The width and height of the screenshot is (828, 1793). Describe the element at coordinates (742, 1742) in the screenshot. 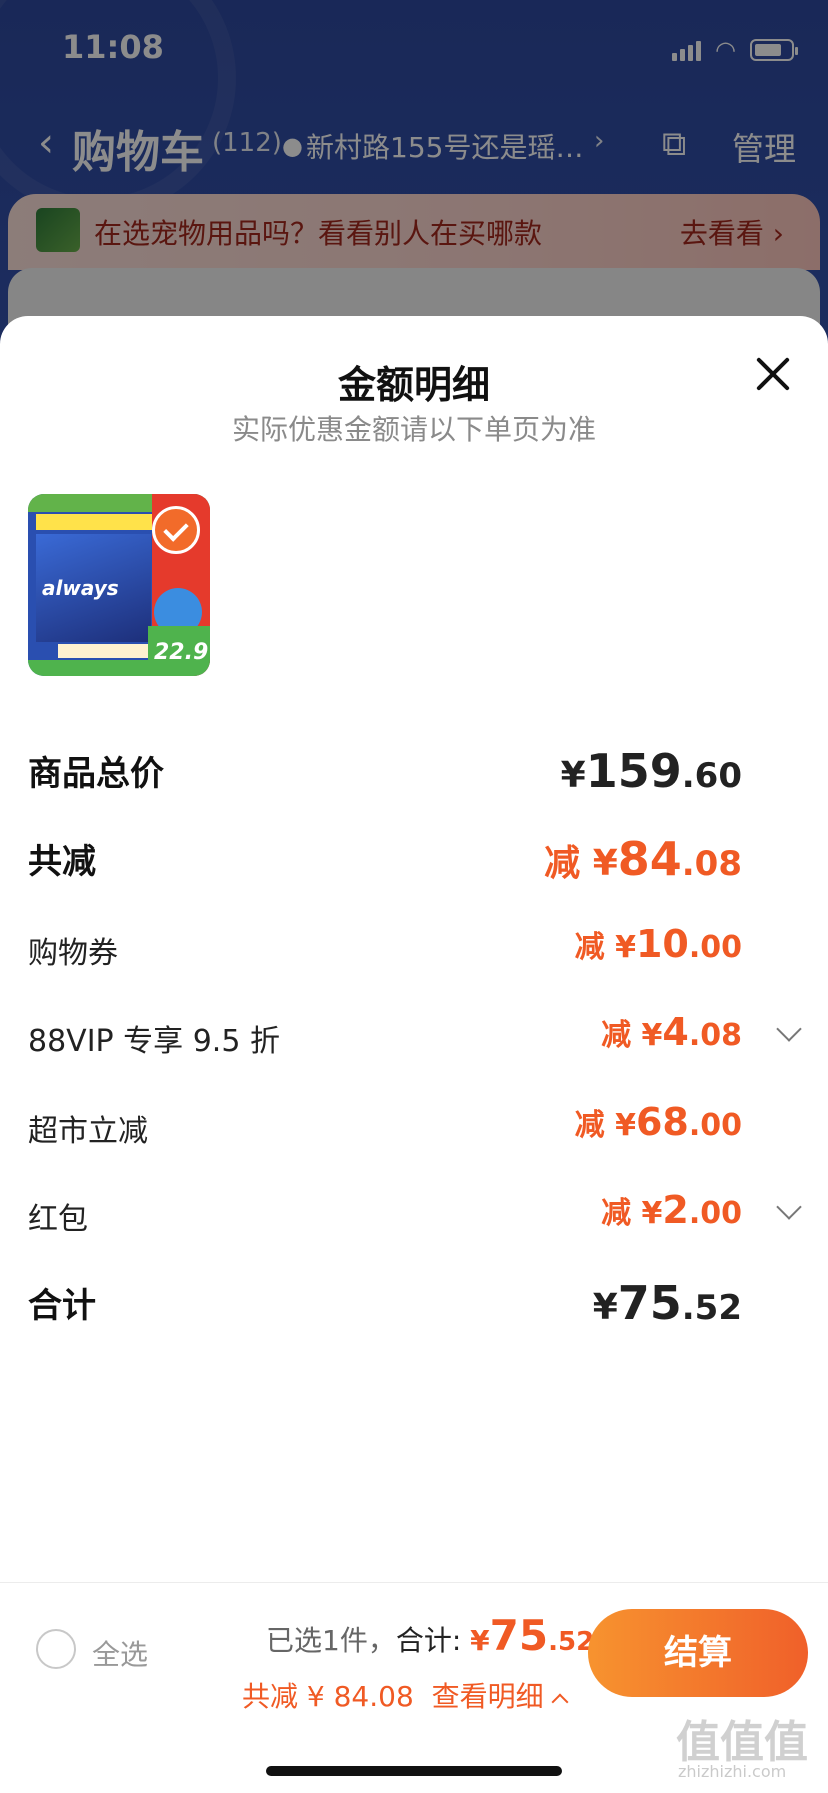

I see `watermark: 值值值` at that location.